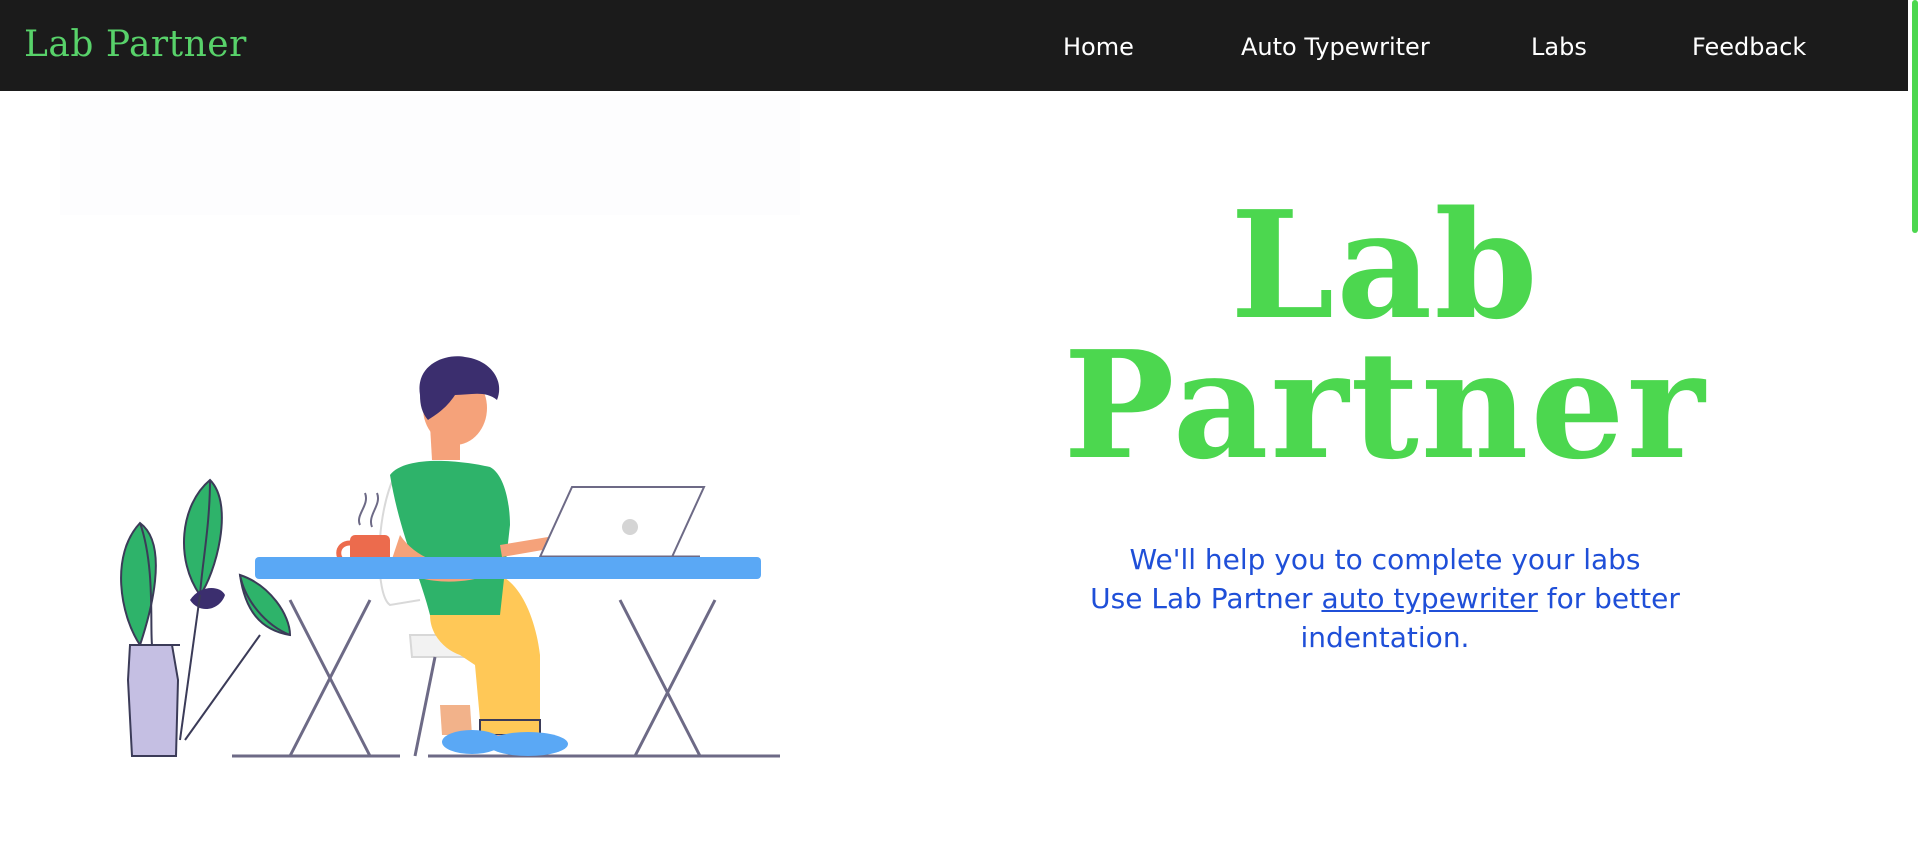  What do you see at coordinates (622, 522) in the screenshot?
I see `laptop-icon` at bounding box center [622, 522].